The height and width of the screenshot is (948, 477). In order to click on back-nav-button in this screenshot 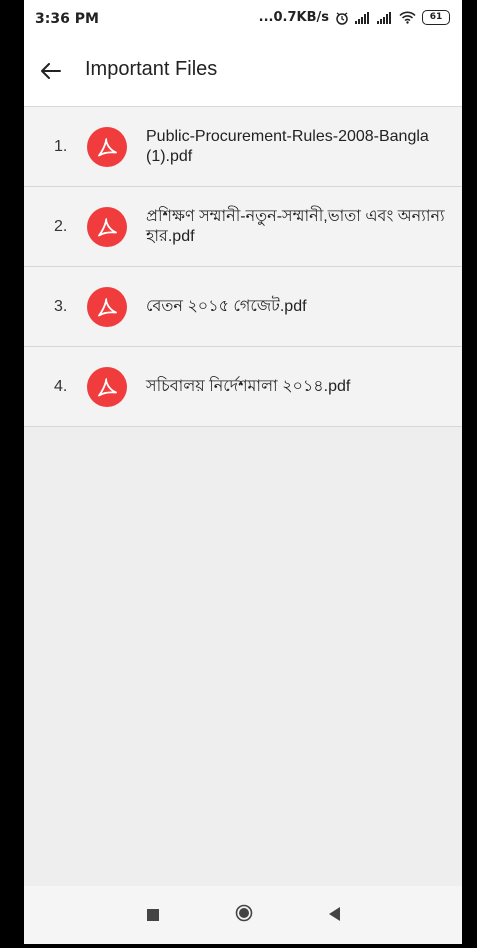, I will do `click(335, 915)`.